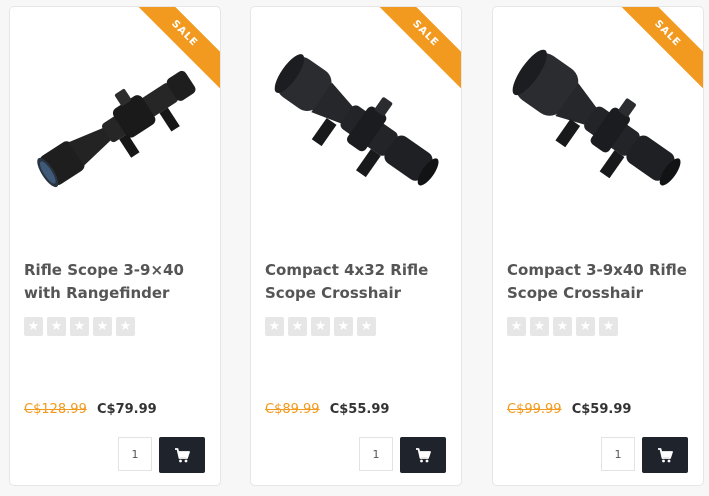 The height and width of the screenshot is (496, 709). I want to click on price: C$128.99 C$79.99, so click(90, 409).